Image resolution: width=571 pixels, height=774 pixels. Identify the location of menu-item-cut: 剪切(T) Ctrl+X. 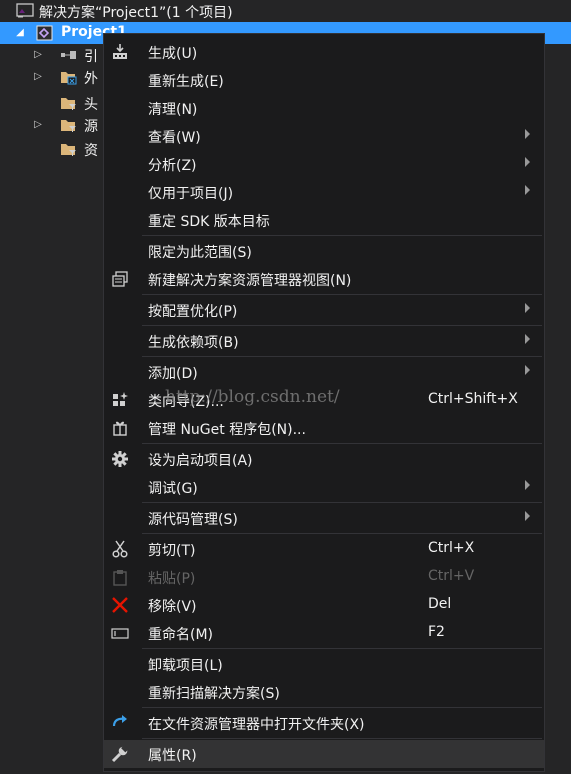
(324, 549).